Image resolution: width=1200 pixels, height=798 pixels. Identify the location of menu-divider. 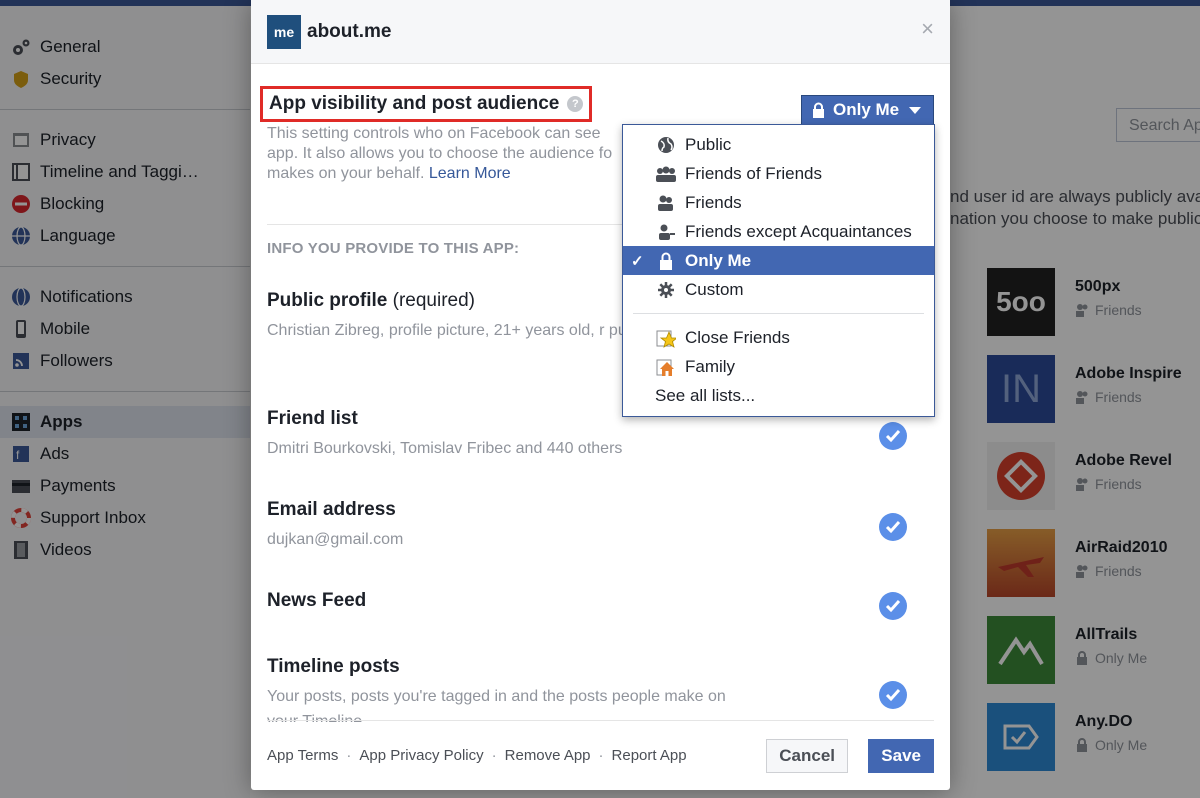
(778, 313).